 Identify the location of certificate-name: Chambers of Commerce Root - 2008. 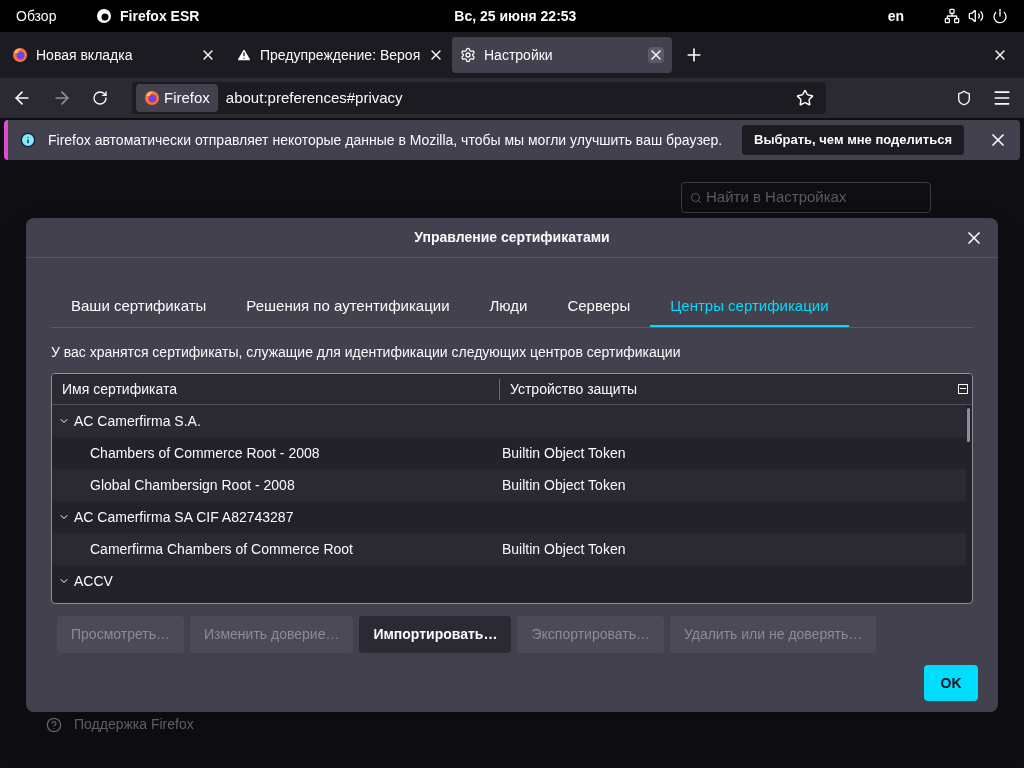
(276, 453).